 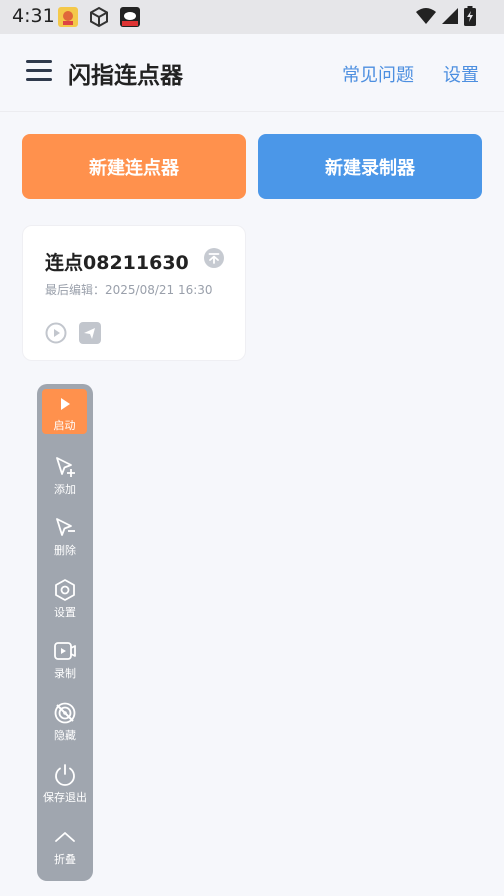 I want to click on hide-label: 隐藏, so click(x=65, y=735).